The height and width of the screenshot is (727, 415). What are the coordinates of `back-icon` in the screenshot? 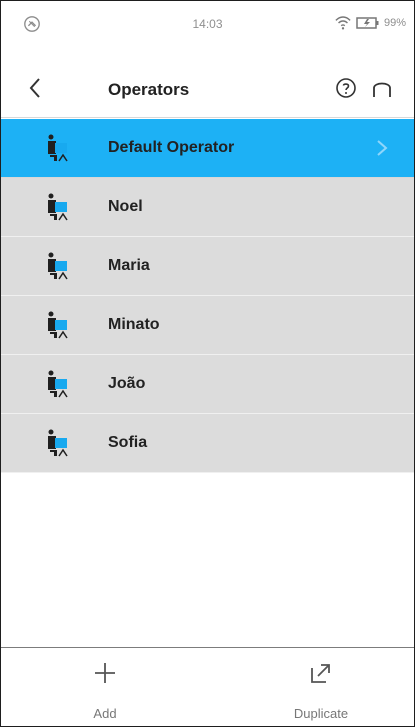 It's located at (35, 88).